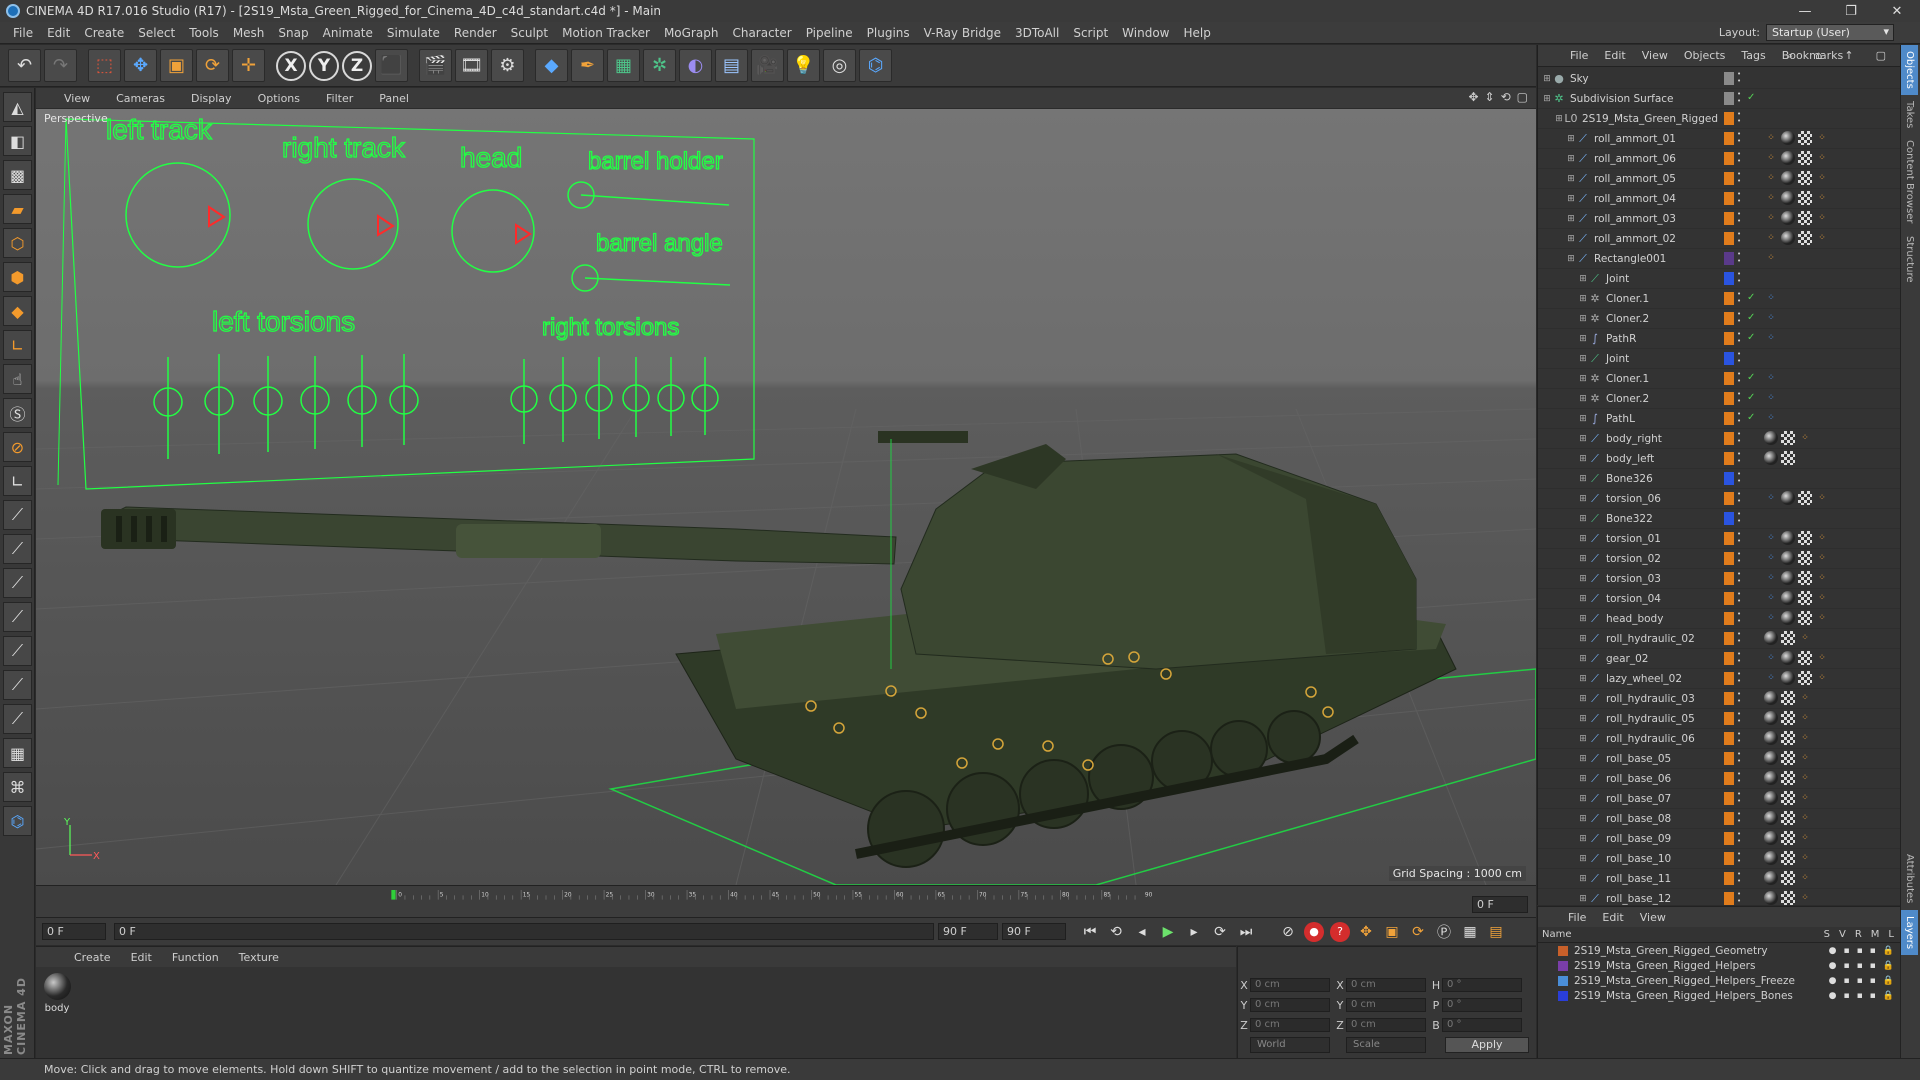  Describe the element at coordinates (1633, 539) in the screenshot. I see `object-name: torsion_01` at that location.